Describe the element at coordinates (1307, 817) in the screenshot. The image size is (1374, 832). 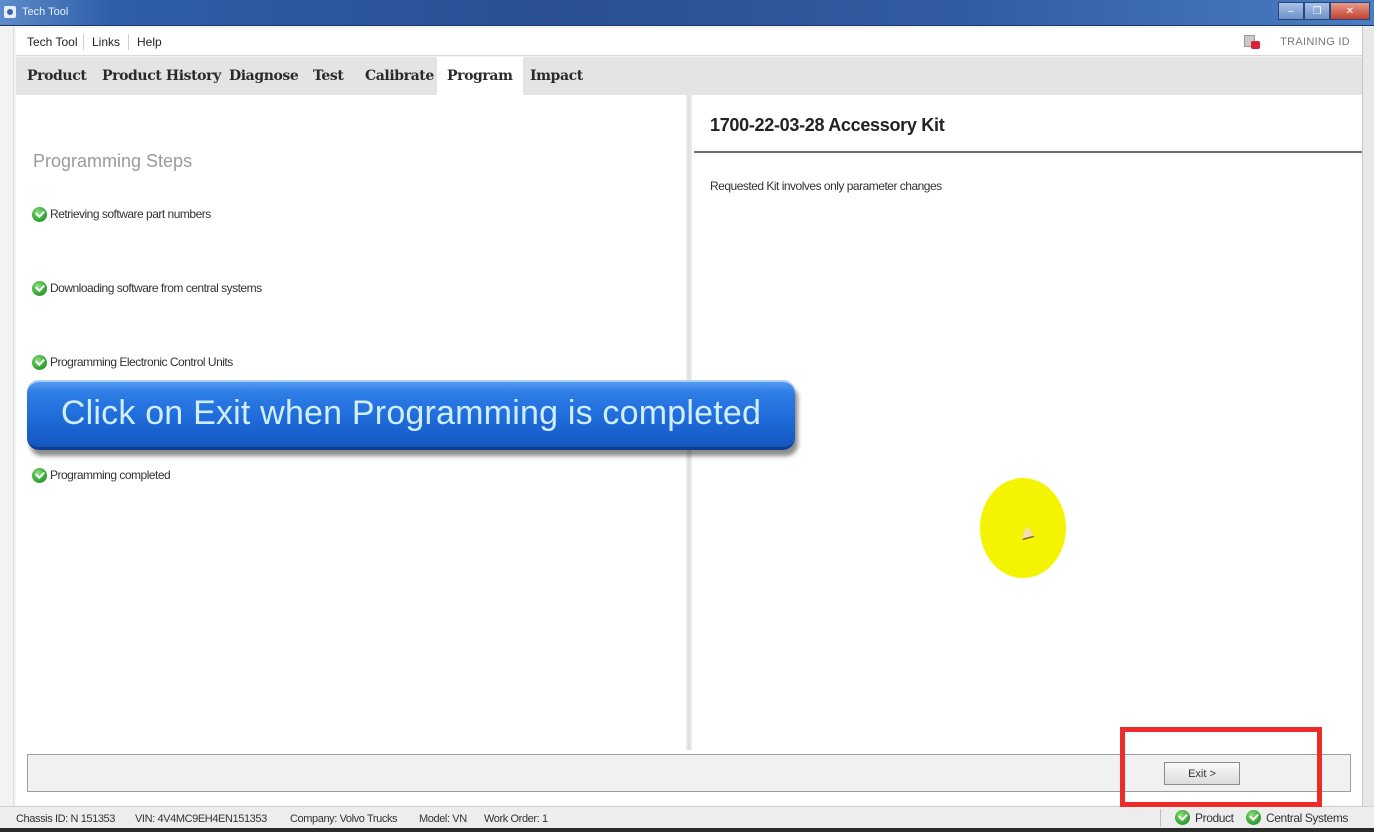
I see `central-systems-status-label: Central Systems` at that location.